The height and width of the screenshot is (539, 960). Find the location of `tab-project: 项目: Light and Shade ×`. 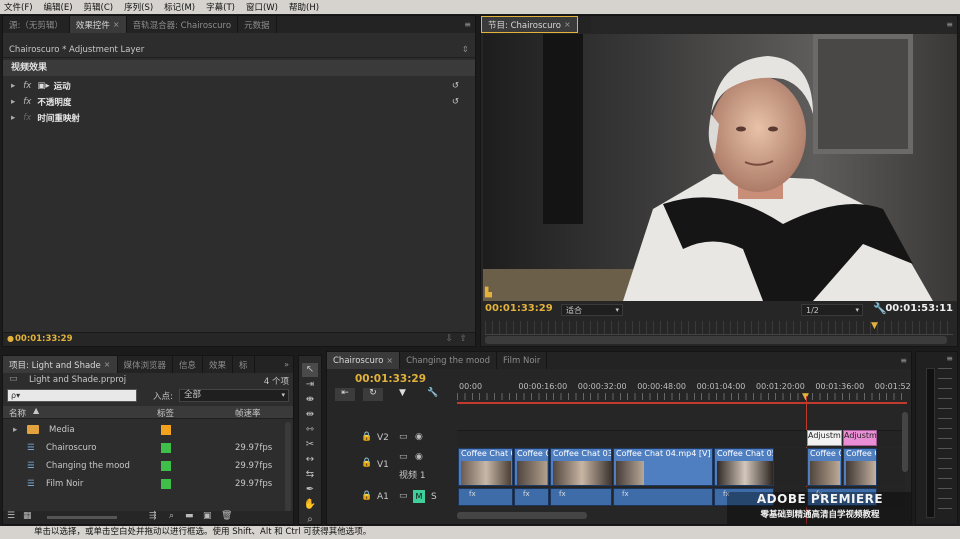

tab-project: 项目: Light and Shade × is located at coordinates (60, 364).